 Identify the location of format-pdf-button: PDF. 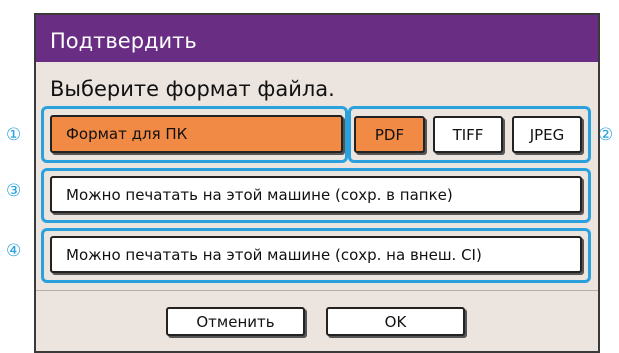
(389, 134).